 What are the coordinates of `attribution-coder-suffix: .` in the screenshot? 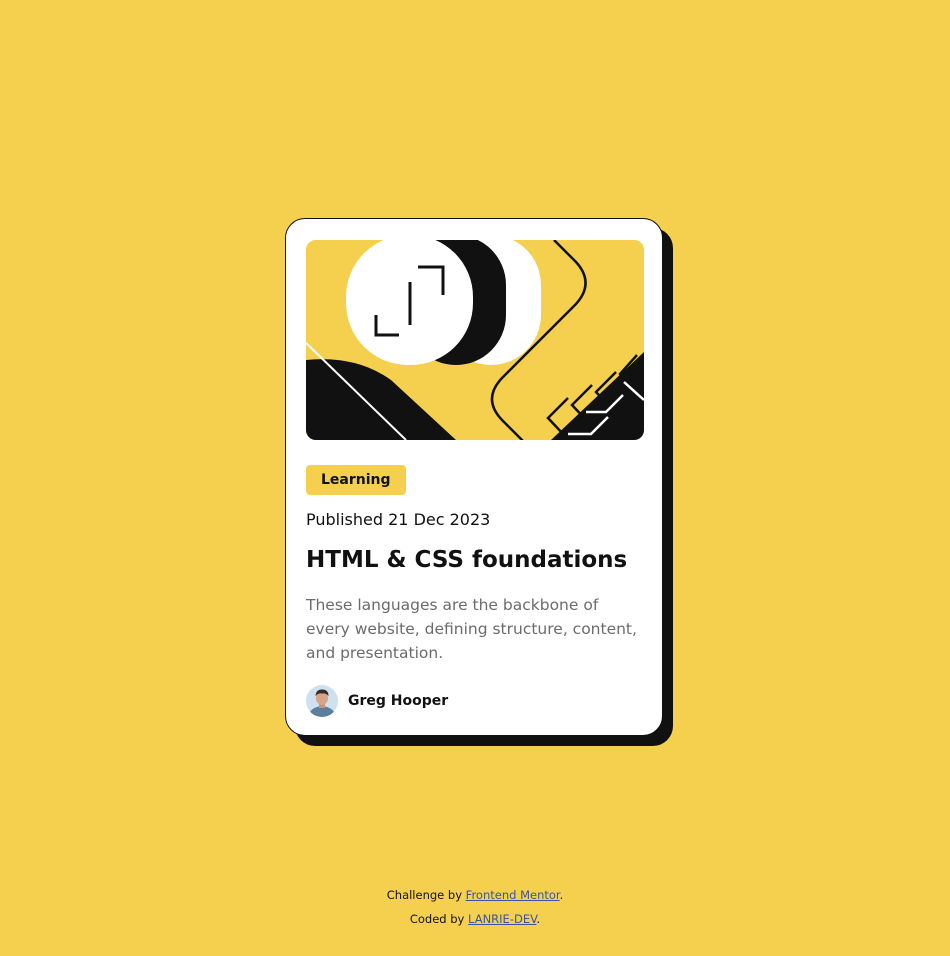 It's located at (538, 919).